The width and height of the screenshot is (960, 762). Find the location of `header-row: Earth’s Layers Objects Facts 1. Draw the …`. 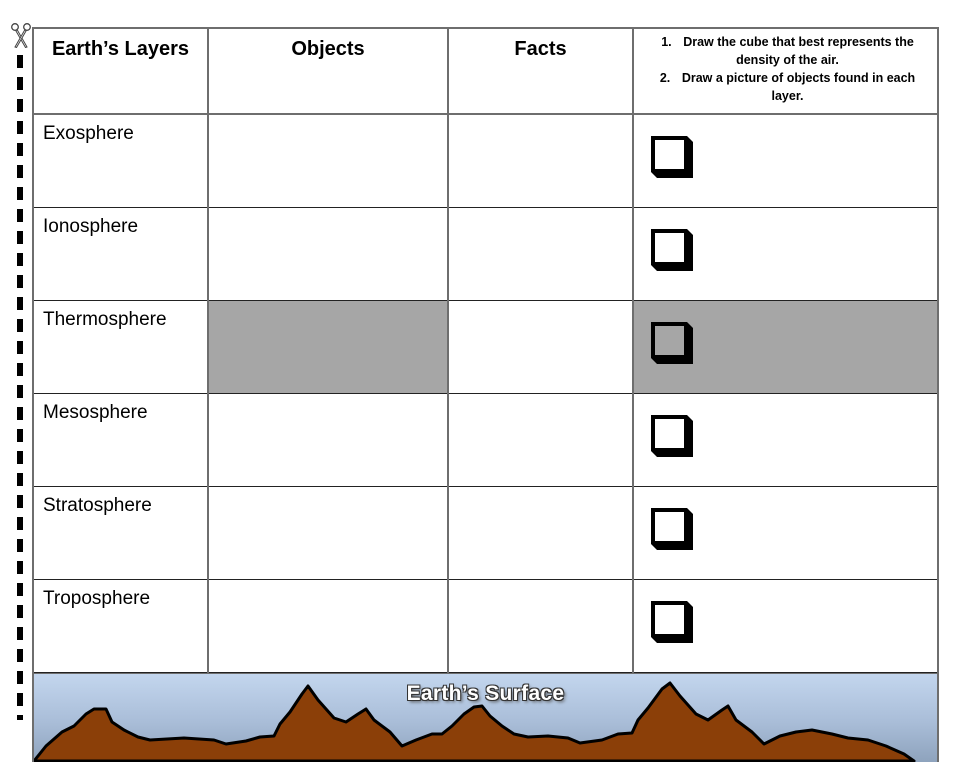

header-row: Earth’s Layers Objects Facts 1. Draw the … is located at coordinates (485, 71).